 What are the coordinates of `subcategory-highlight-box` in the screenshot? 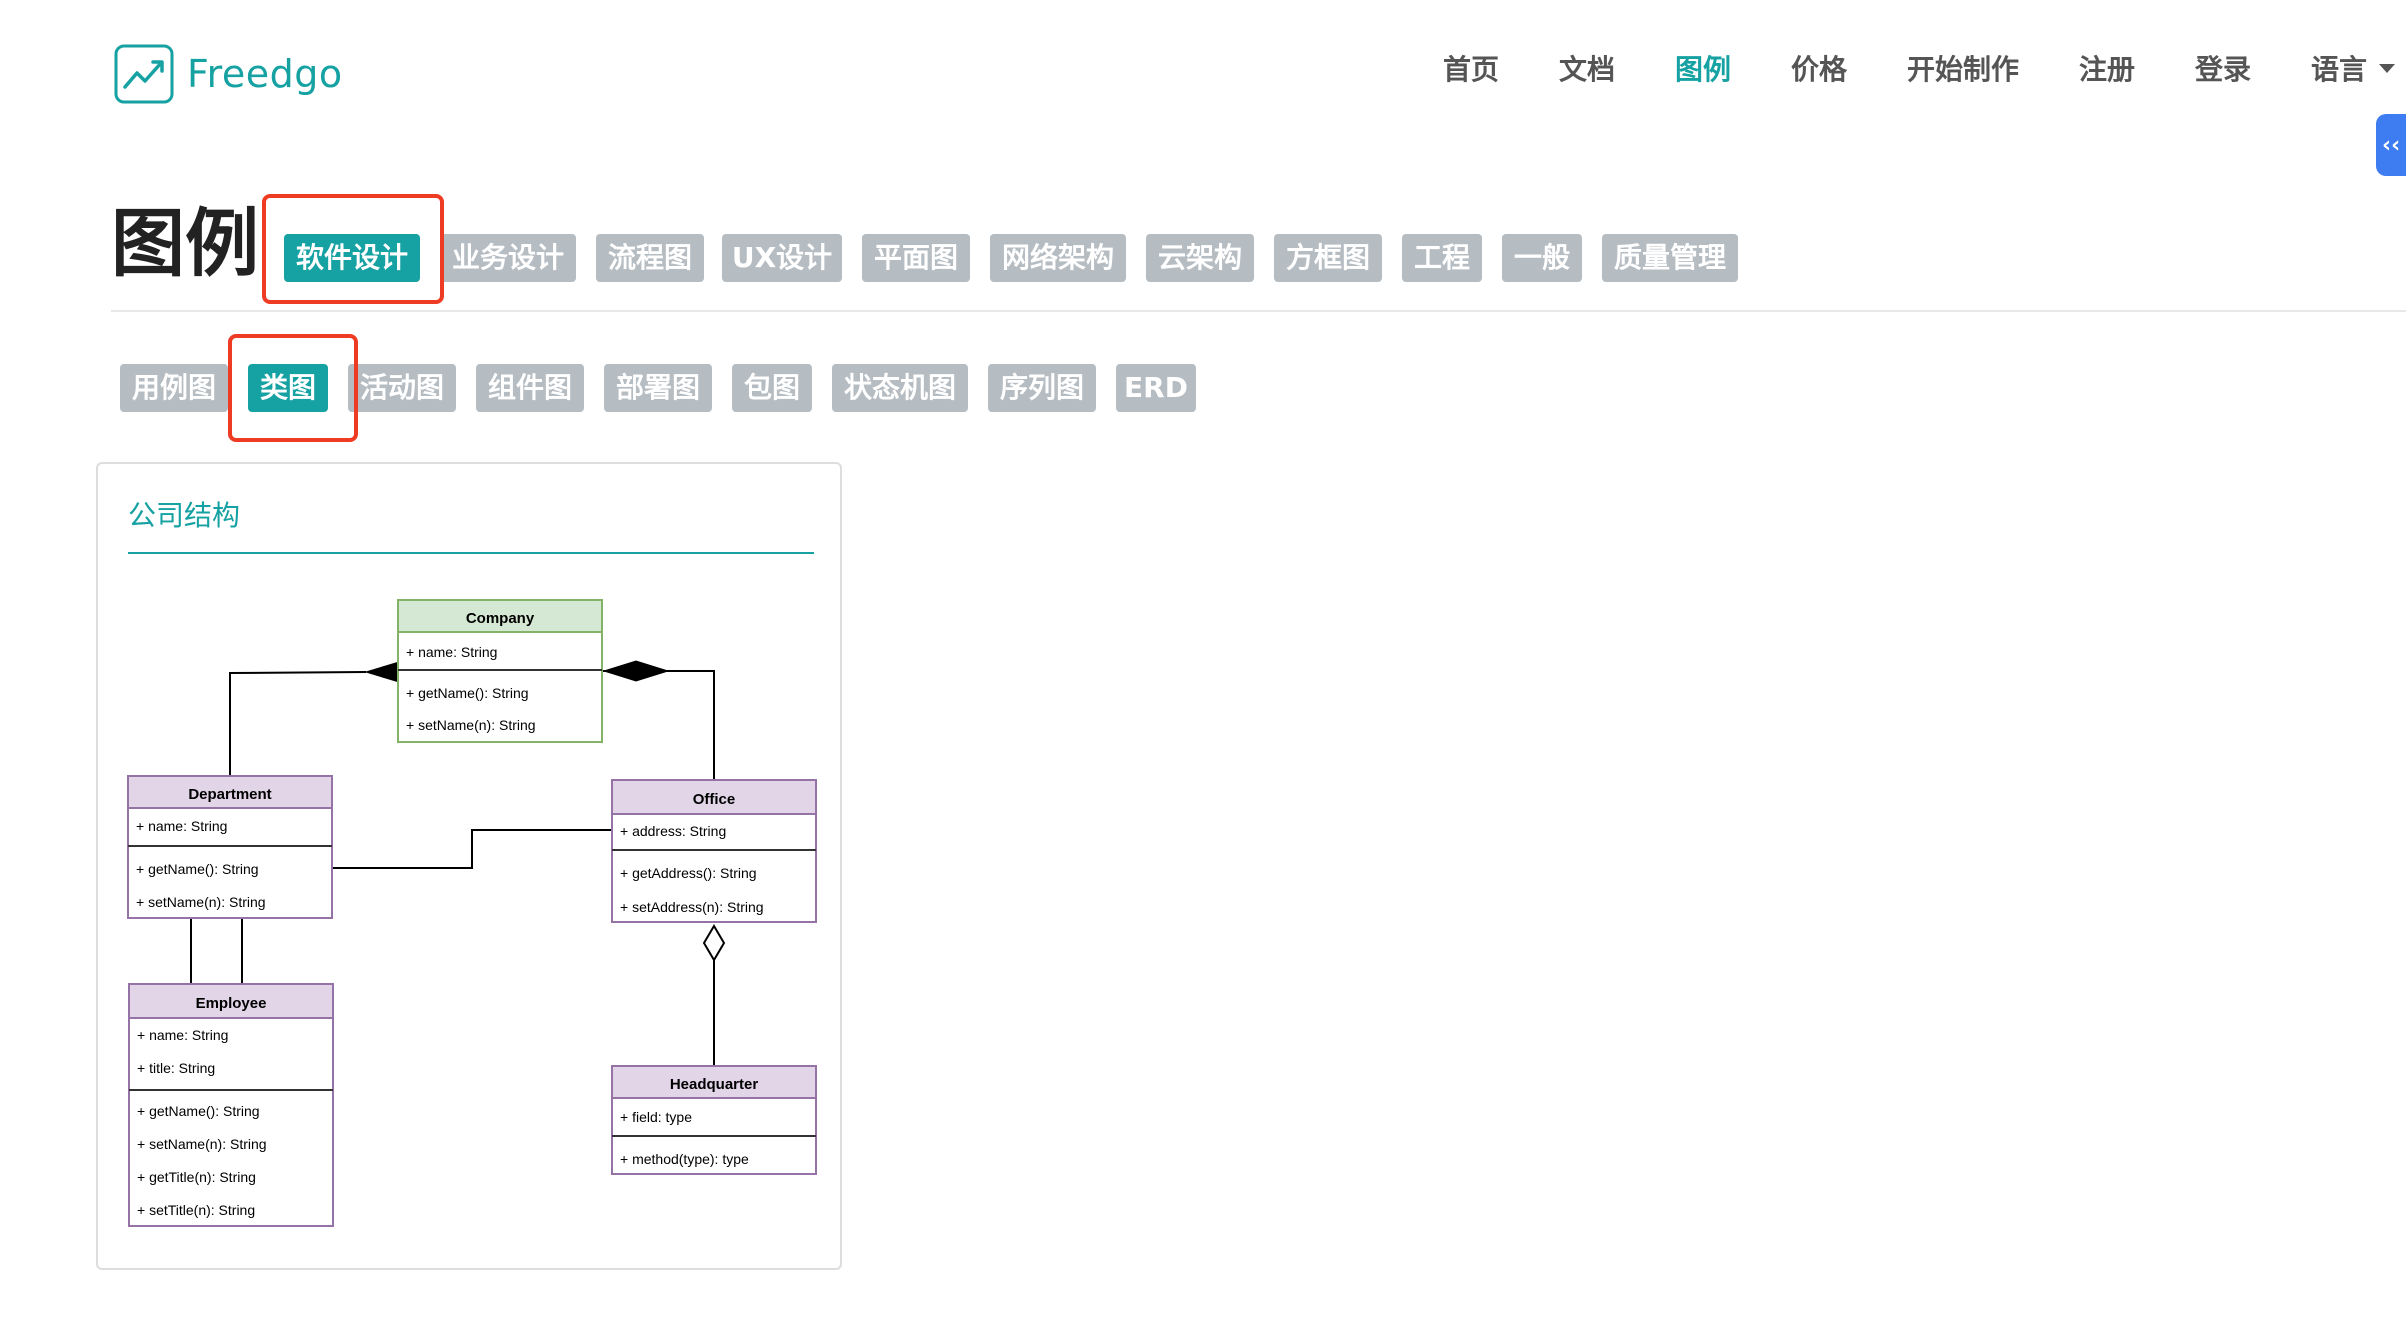 It's located at (293, 388).